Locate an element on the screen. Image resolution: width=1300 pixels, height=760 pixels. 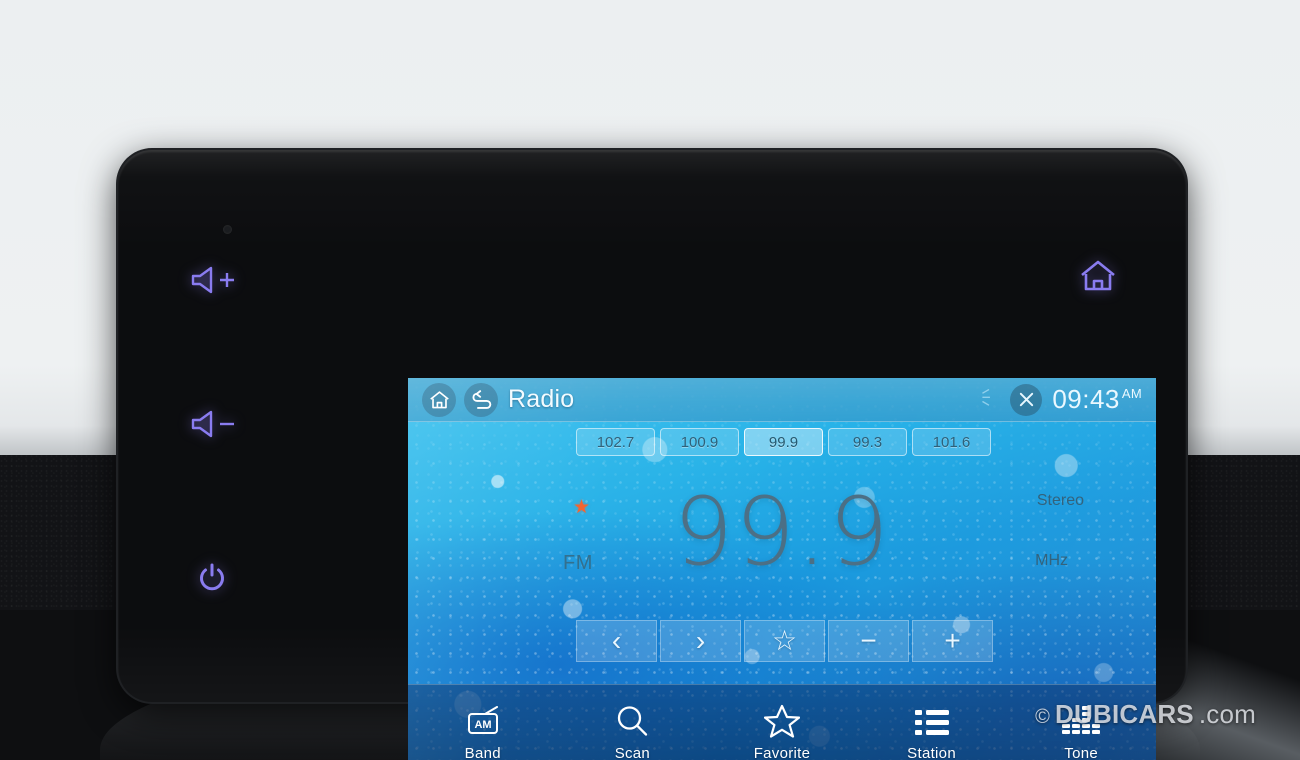
favorite-button: ☆ is located at coordinates (784, 641).